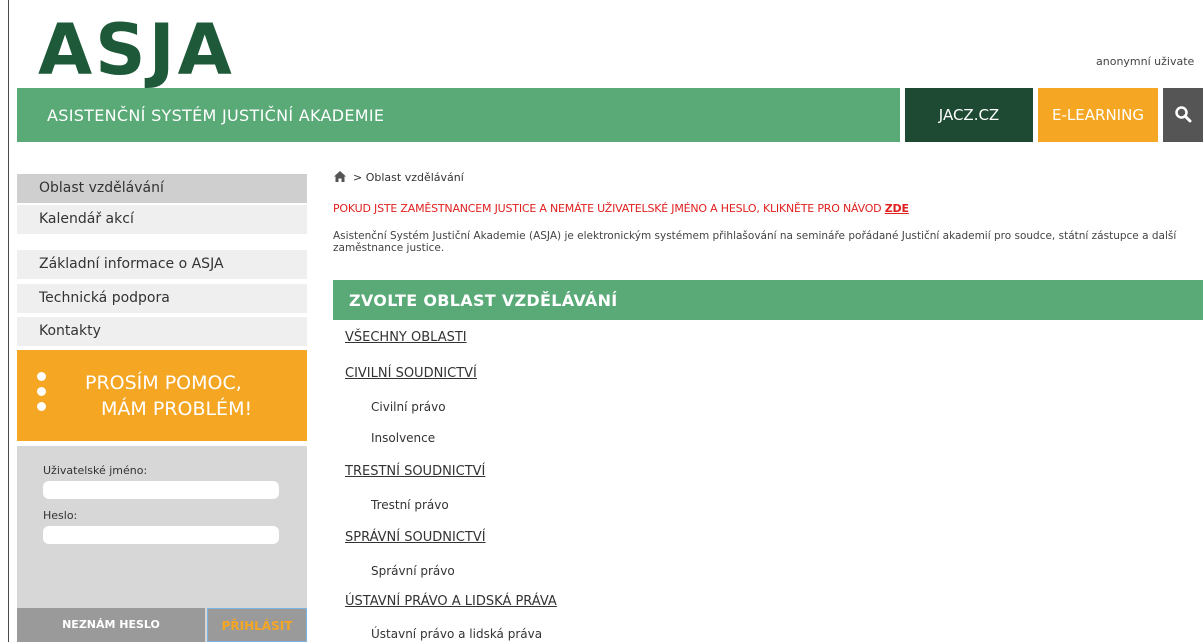 This screenshot has width=1203, height=642. Describe the element at coordinates (162, 264) in the screenshot. I see `sidebar-item-zakladni-informace: Základní informace o ASJA` at that location.